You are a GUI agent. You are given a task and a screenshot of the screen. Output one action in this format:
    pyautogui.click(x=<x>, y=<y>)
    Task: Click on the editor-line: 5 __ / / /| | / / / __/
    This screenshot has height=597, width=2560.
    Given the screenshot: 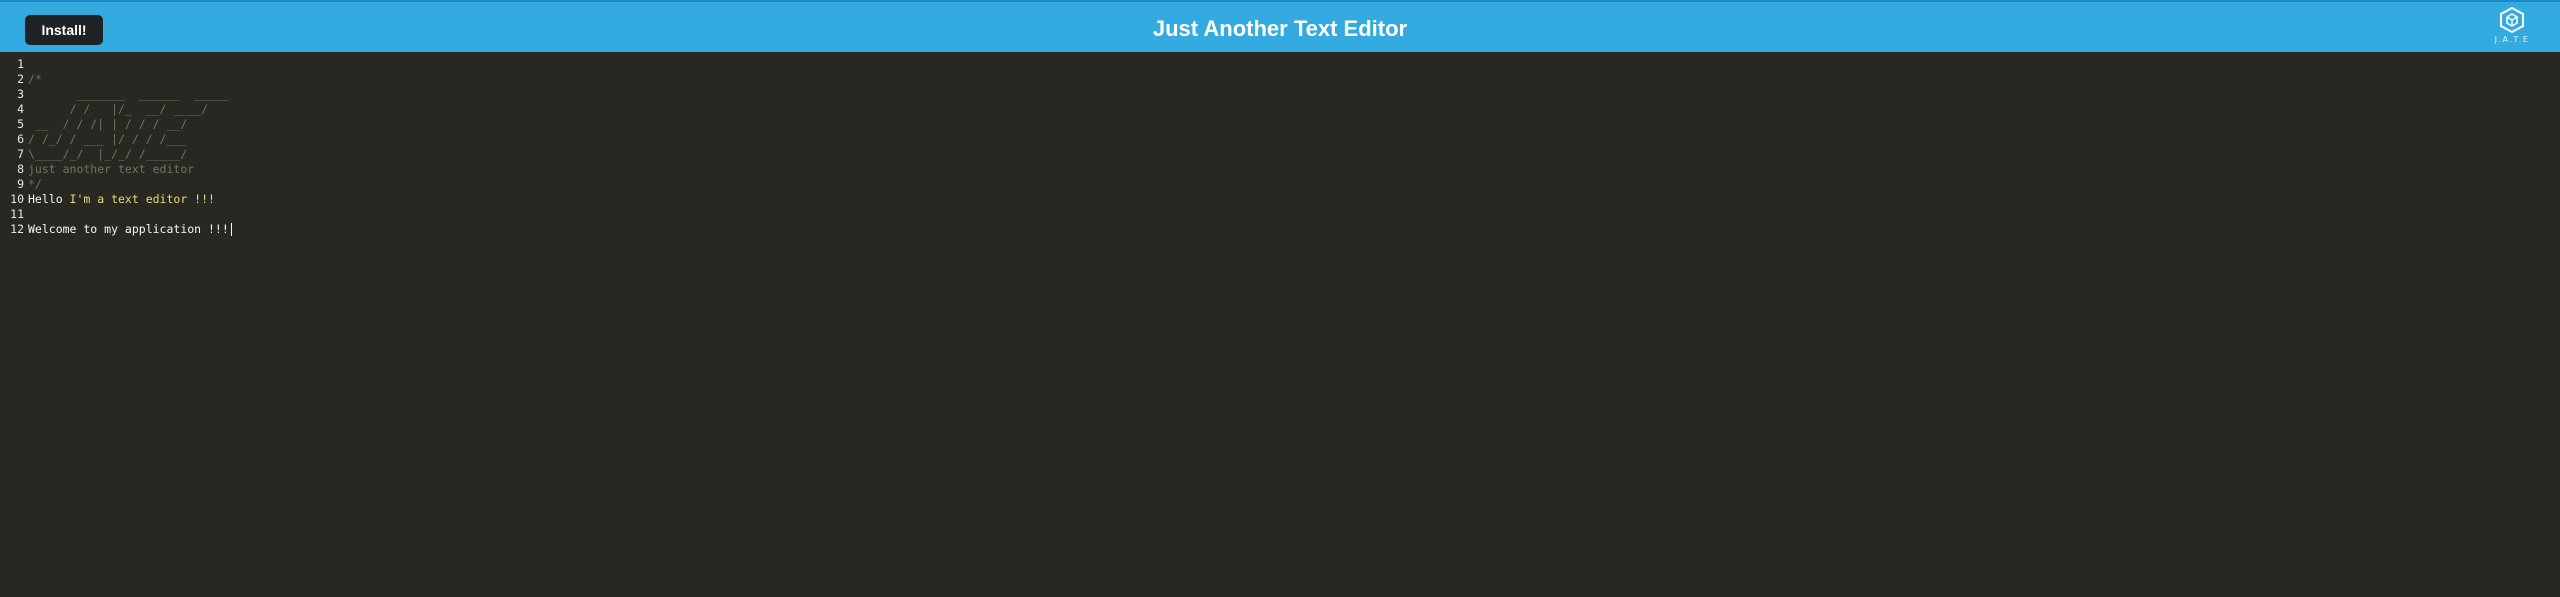 What is the action you would take?
    pyautogui.click(x=1280, y=124)
    